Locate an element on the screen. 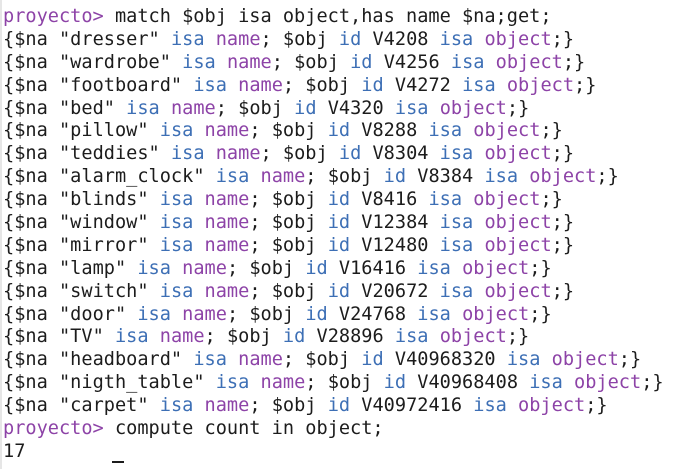 This screenshot has width=683, height=469. concept-id: V40968320 is located at coordinates (445, 360).